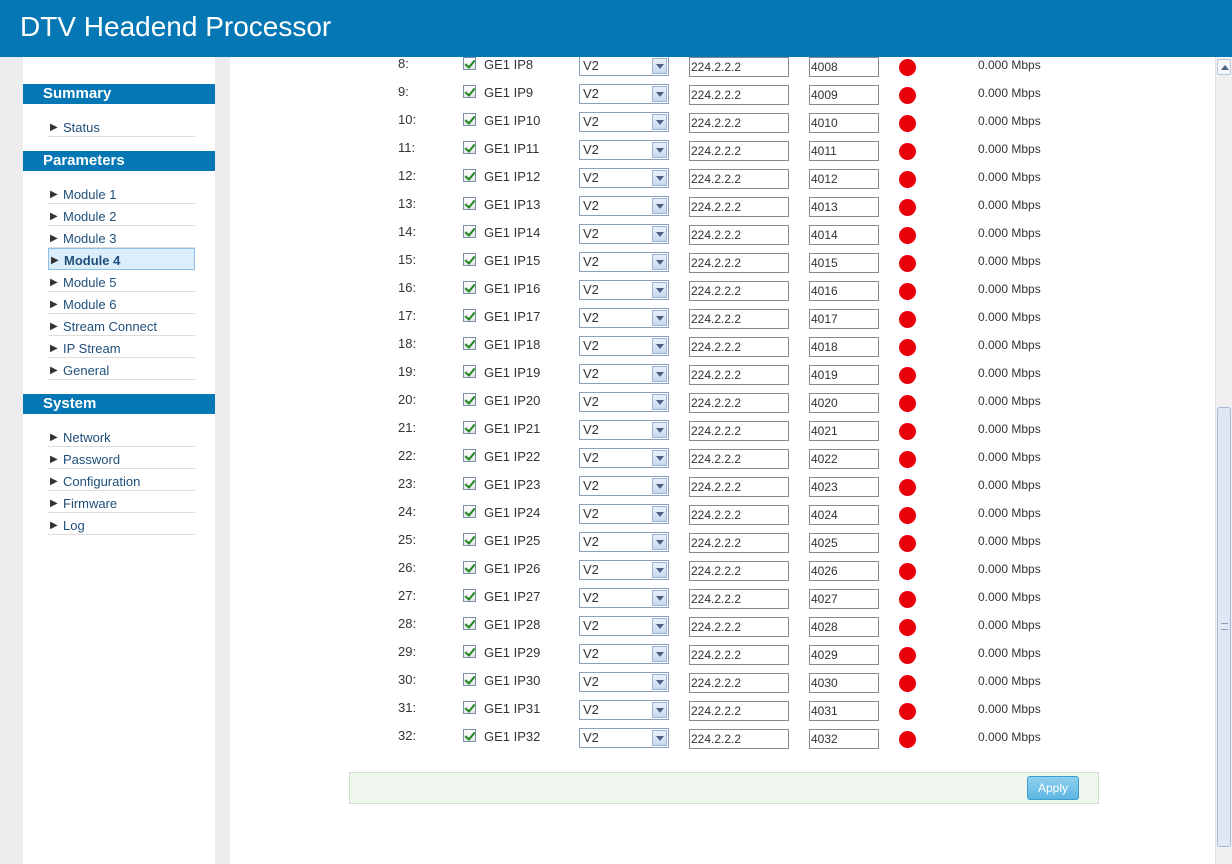 The image size is (1232, 864). I want to click on vertical-scrollbar, so click(1223, 460).